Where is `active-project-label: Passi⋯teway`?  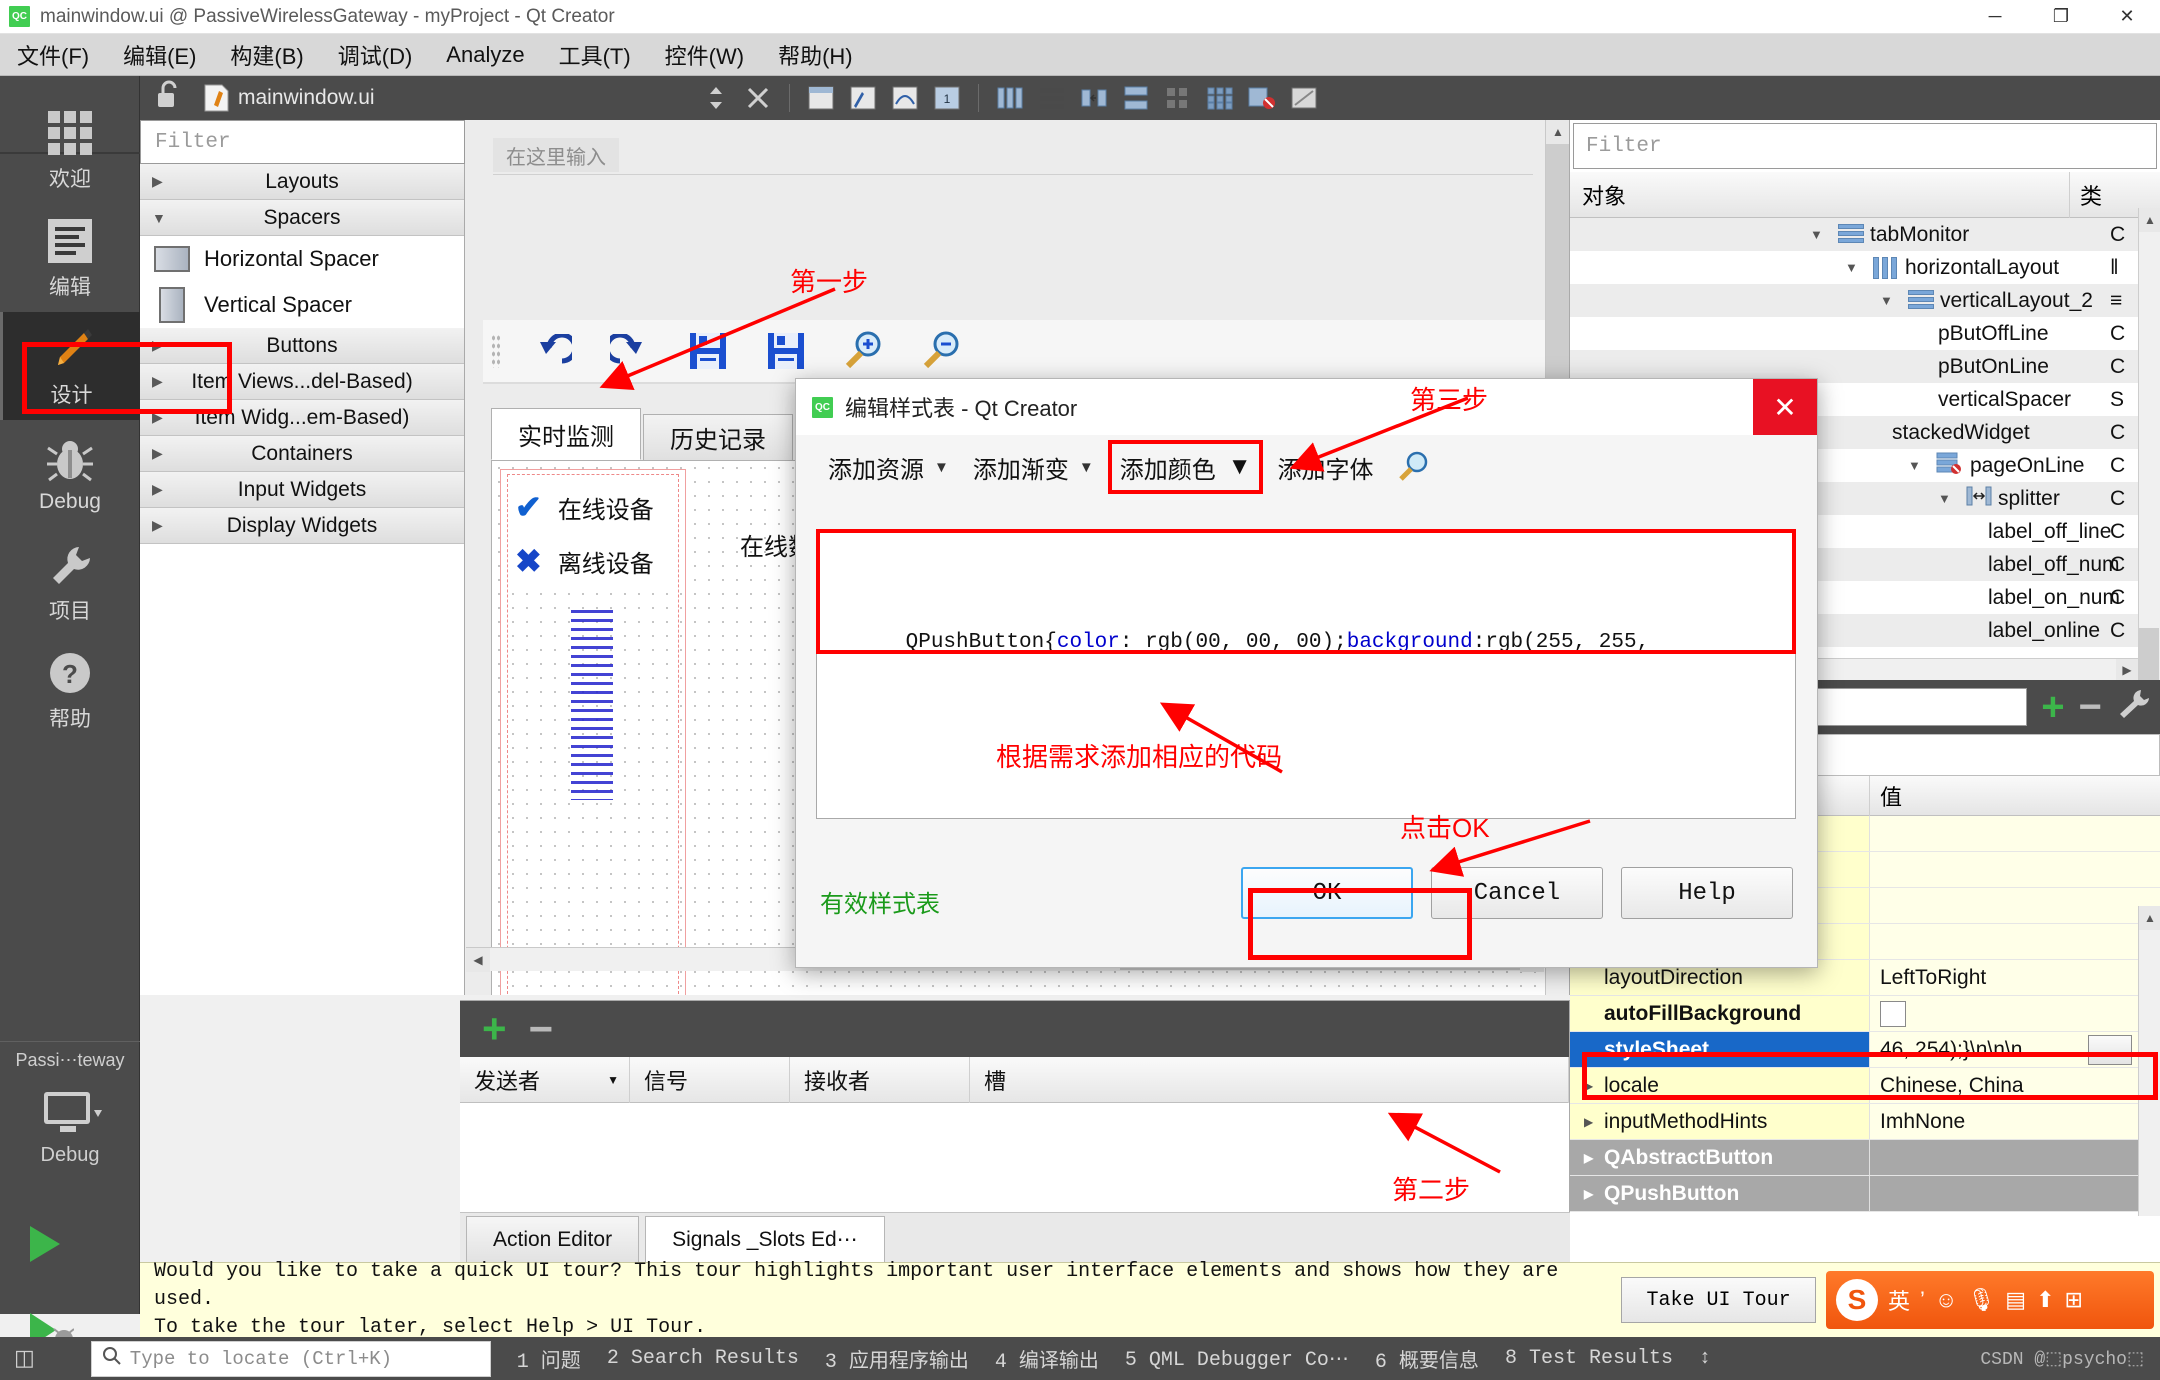 active-project-label: Passi⋯teway is located at coordinates (70, 1060).